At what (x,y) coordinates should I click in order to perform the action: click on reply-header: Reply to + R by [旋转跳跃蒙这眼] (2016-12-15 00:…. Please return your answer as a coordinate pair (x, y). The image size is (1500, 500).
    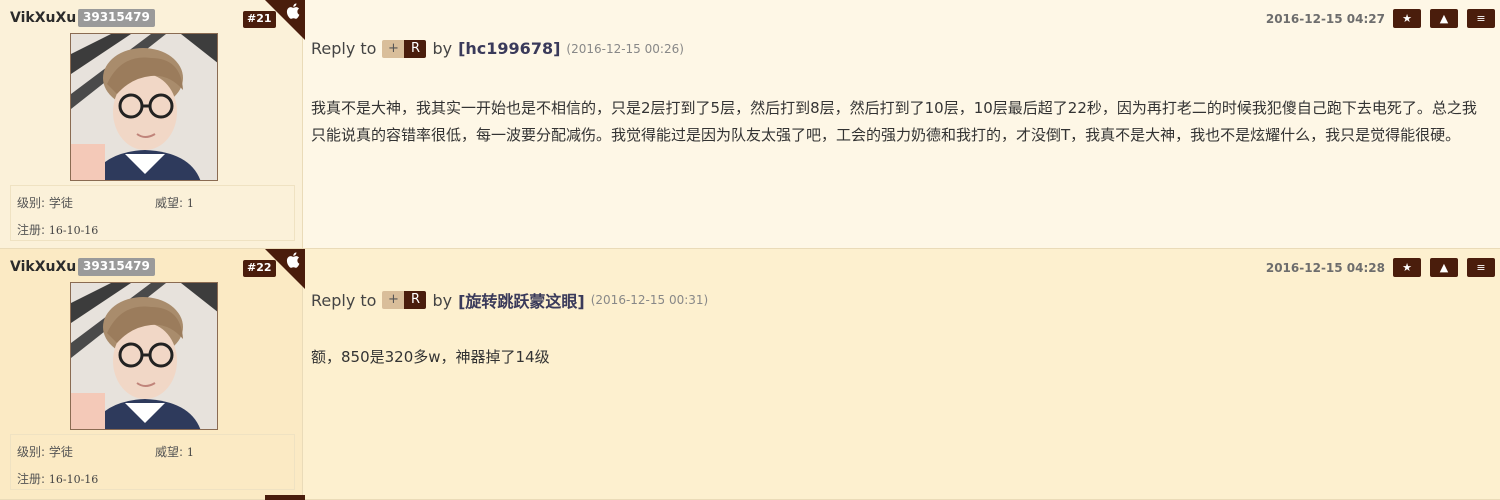
    Looking at the image, I should click on (509, 300).